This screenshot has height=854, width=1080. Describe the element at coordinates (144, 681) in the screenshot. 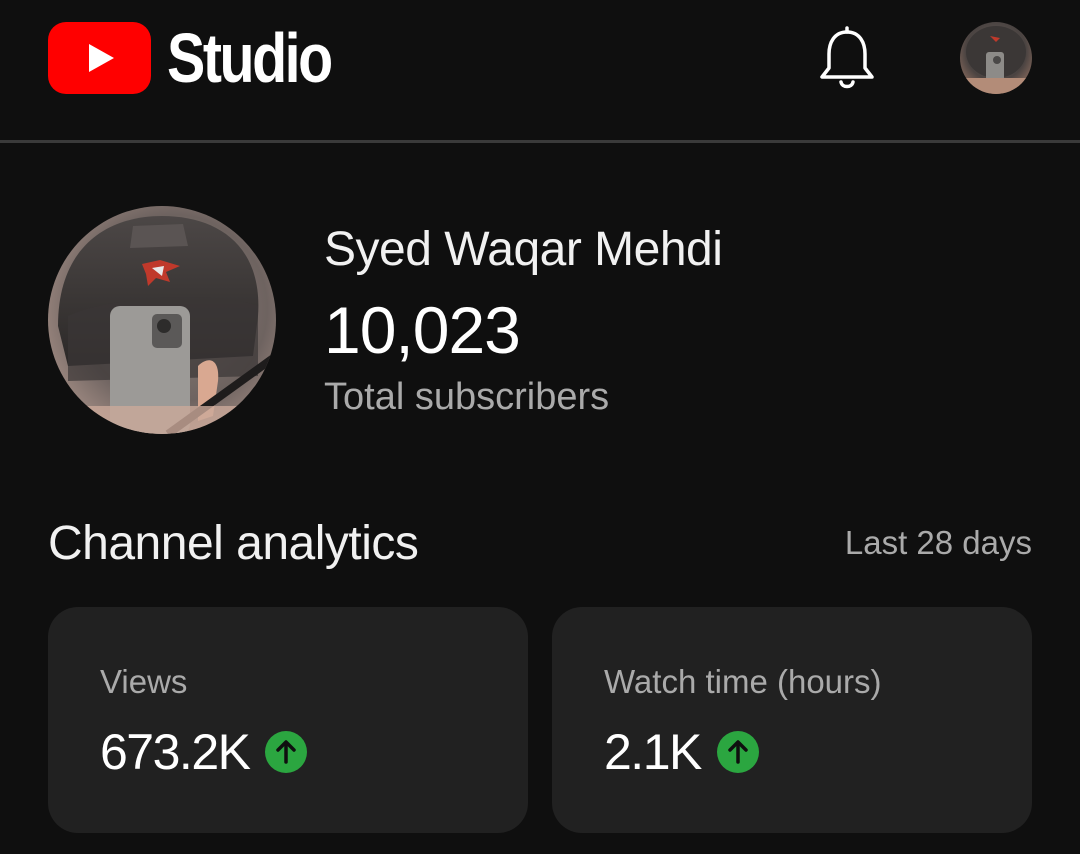

I see `card-label: Views` at that location.